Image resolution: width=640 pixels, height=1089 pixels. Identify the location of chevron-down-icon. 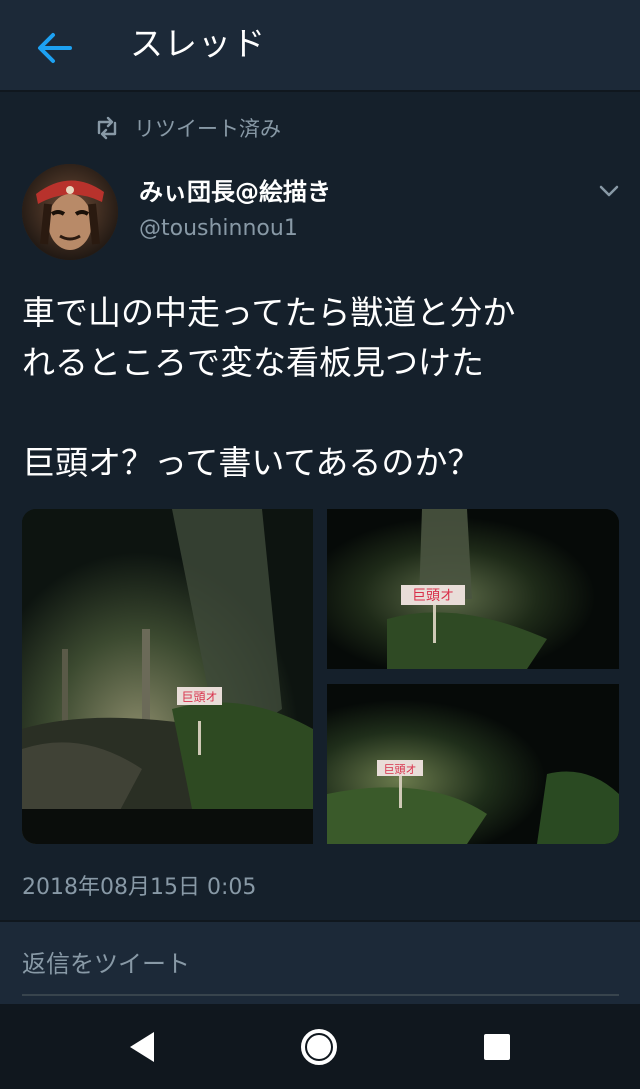
(609, 191).